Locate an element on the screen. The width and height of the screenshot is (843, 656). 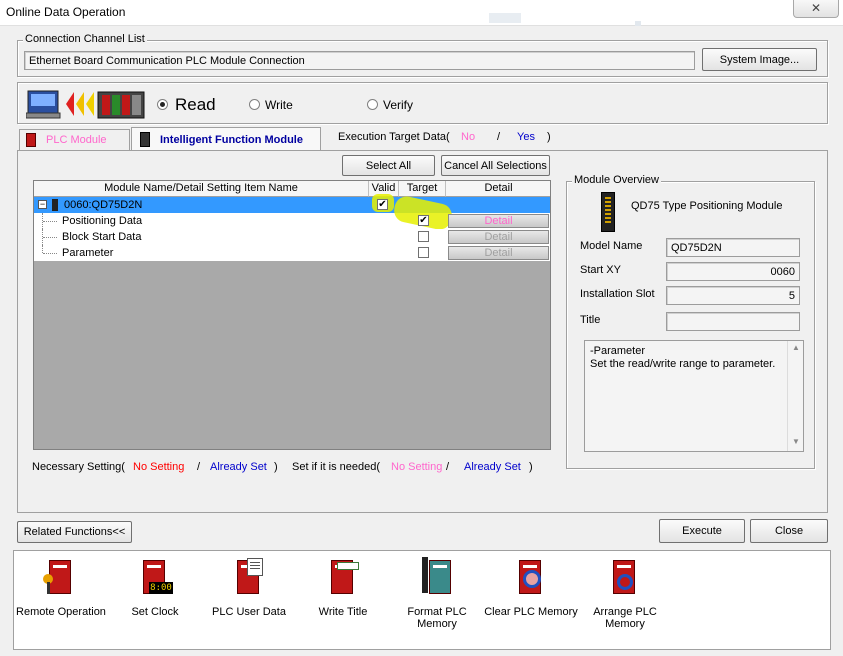
close-icon: ✕ is located at coordinates (816, 8).